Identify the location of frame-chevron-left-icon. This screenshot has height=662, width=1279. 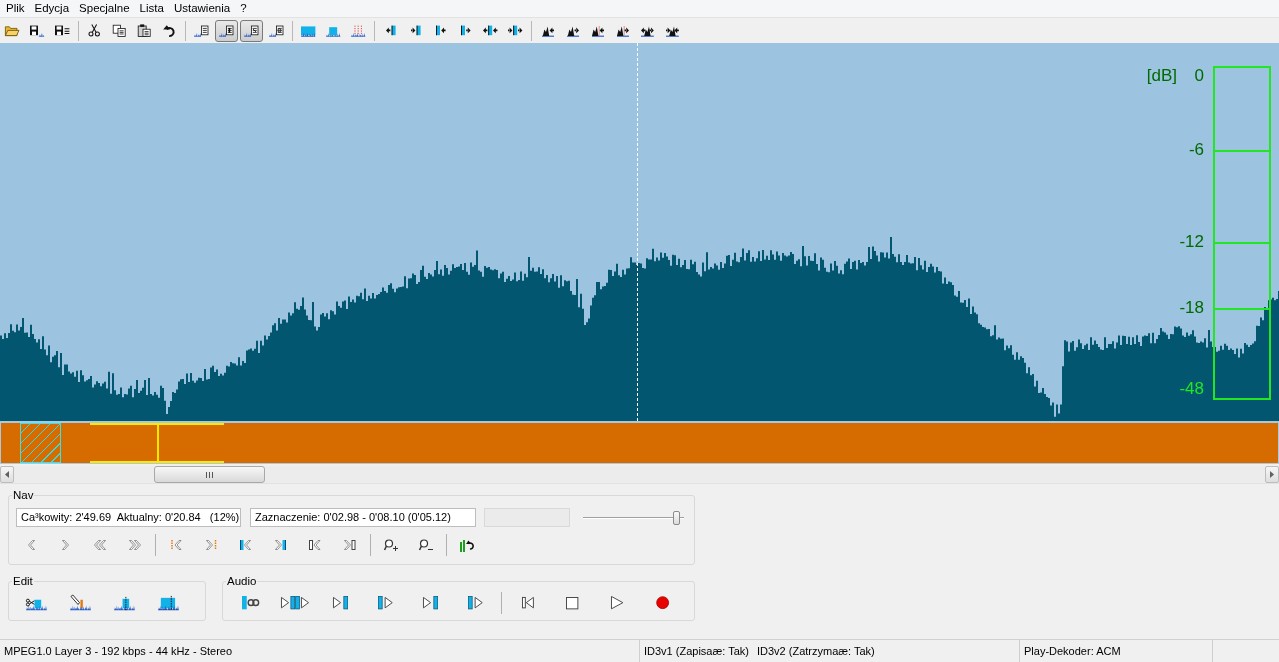
(315, 545).